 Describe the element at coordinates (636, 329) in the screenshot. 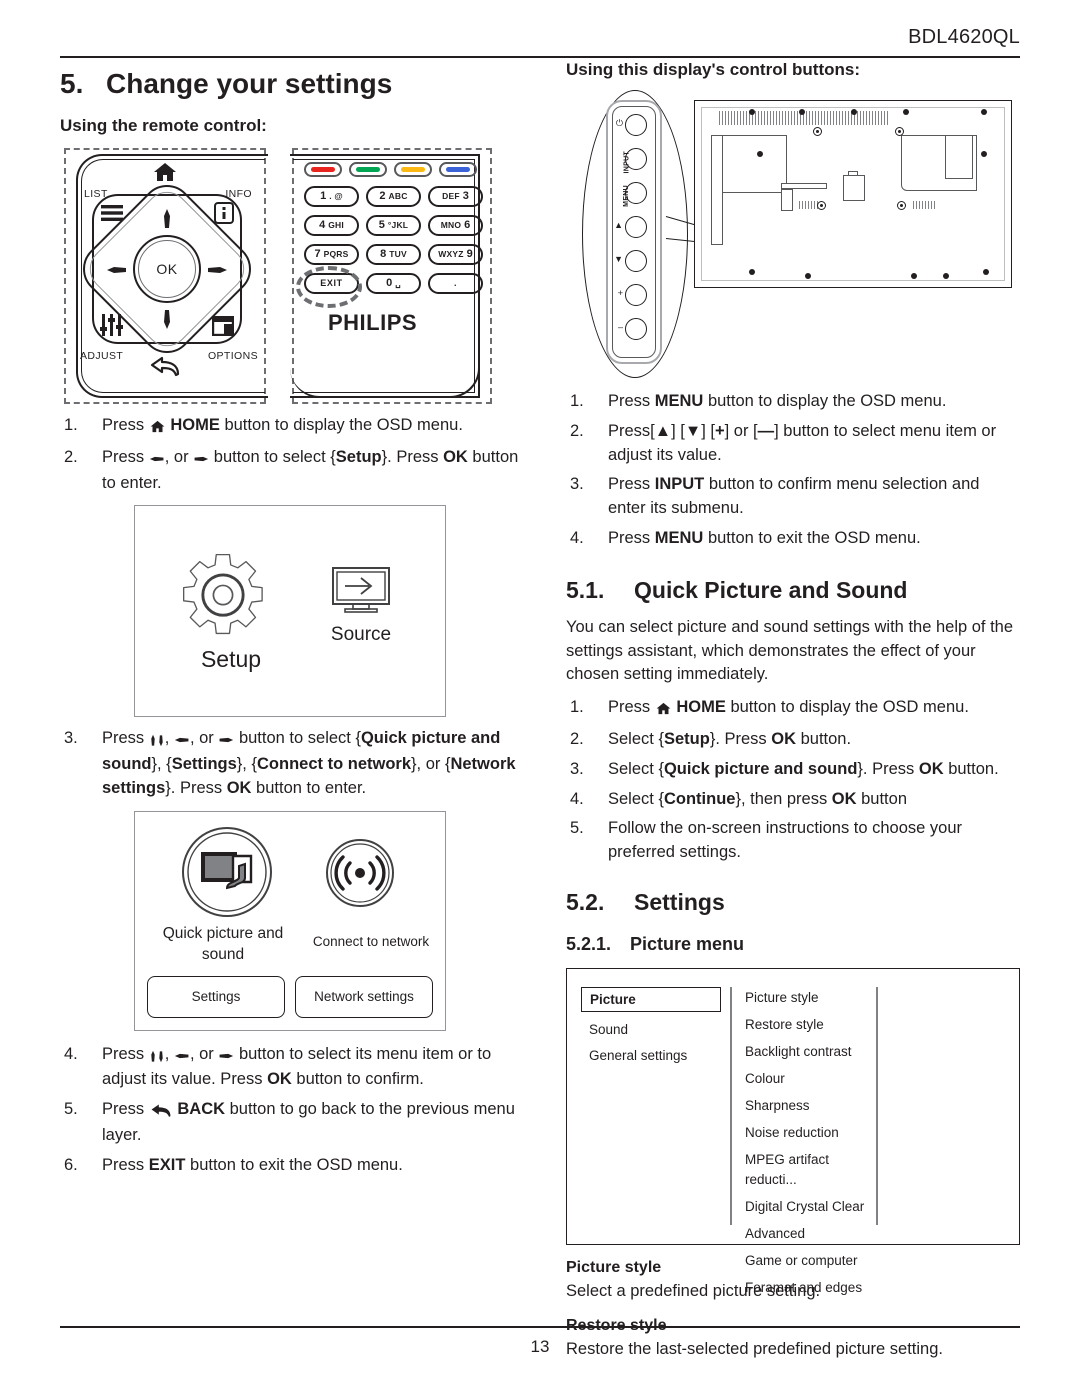

I see `minus-button-circle` at that location.